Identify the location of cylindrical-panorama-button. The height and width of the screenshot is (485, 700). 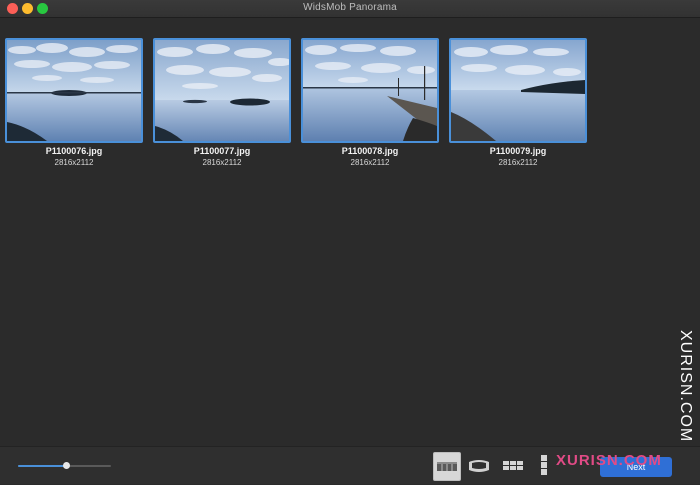
(479, 465).